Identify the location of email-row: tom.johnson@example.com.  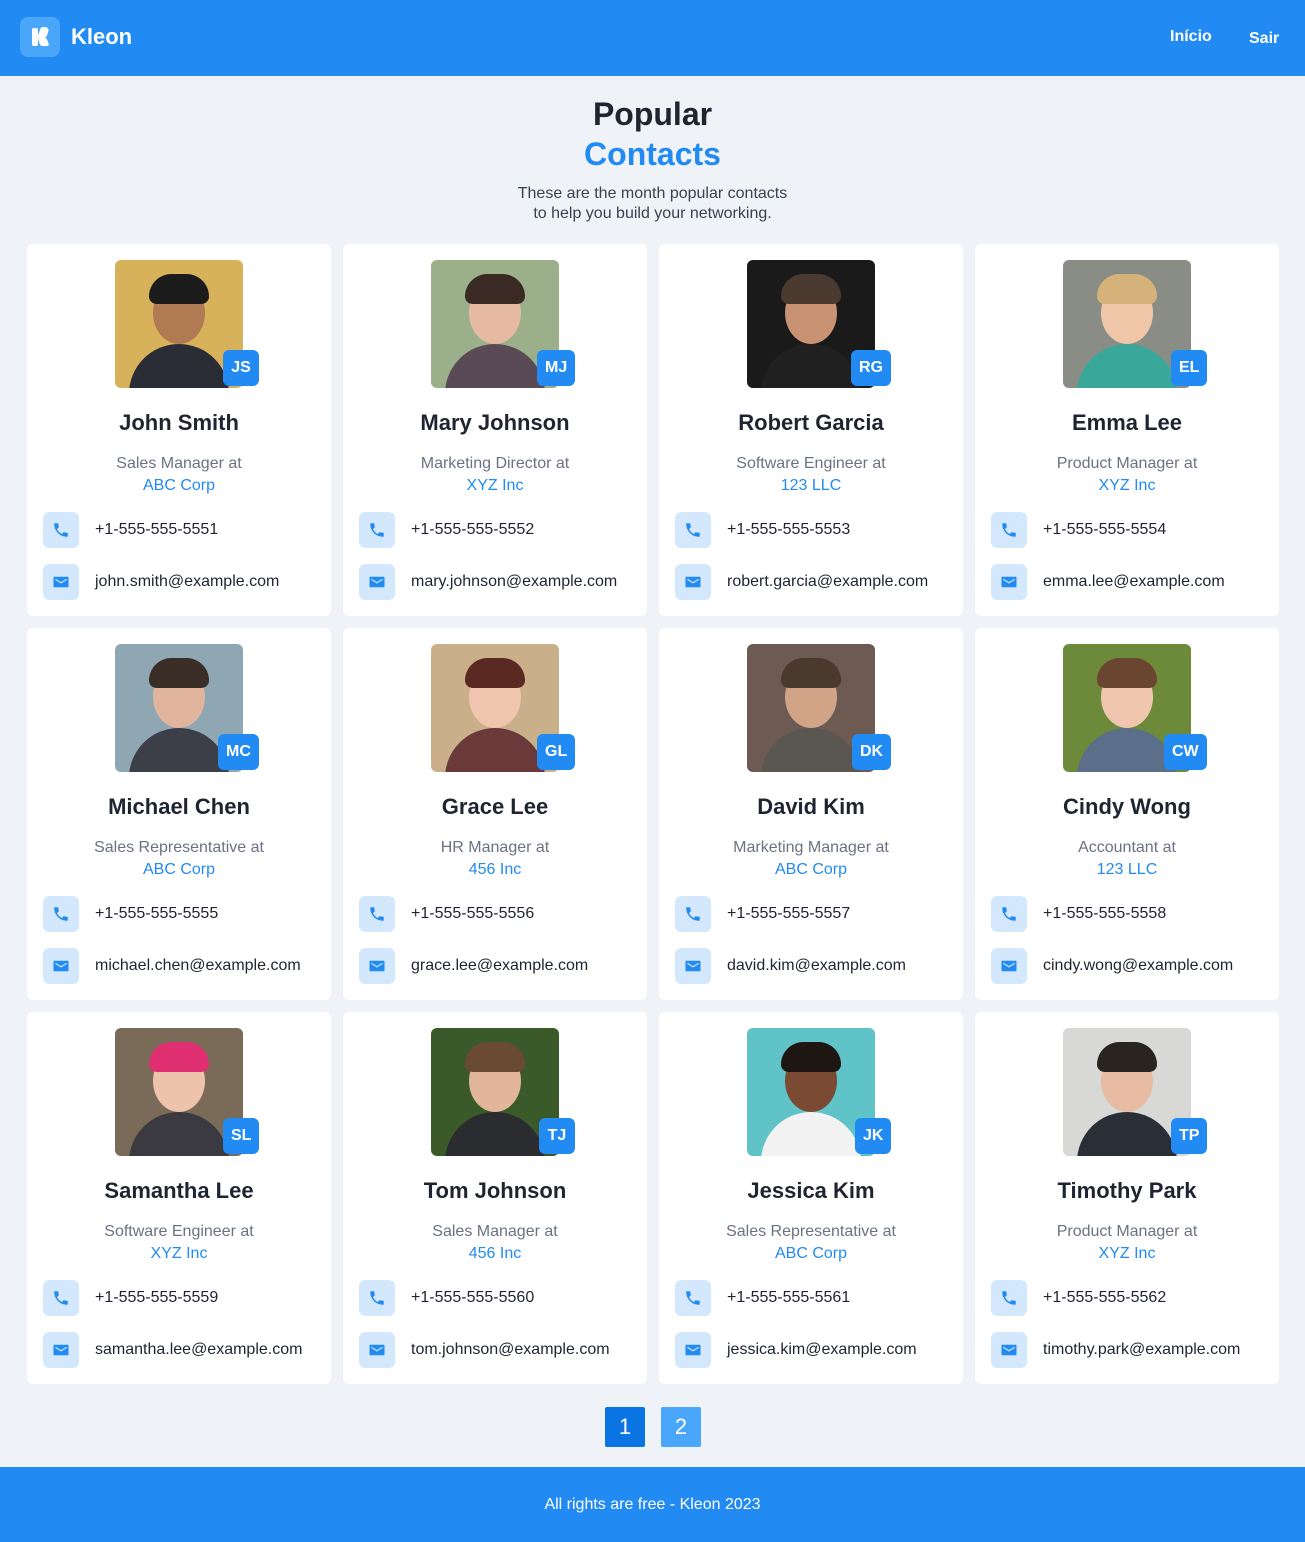
(484, 1350).